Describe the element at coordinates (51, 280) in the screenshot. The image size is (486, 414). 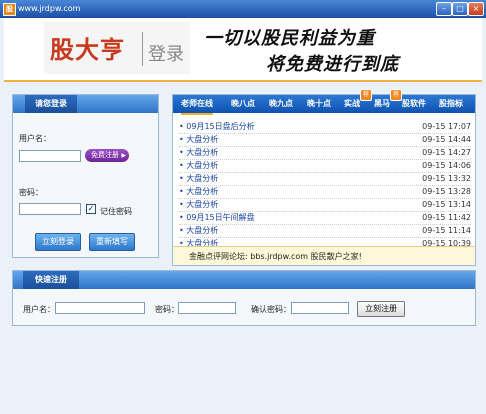
I see `register-panel-title: 快速注册` at that location.